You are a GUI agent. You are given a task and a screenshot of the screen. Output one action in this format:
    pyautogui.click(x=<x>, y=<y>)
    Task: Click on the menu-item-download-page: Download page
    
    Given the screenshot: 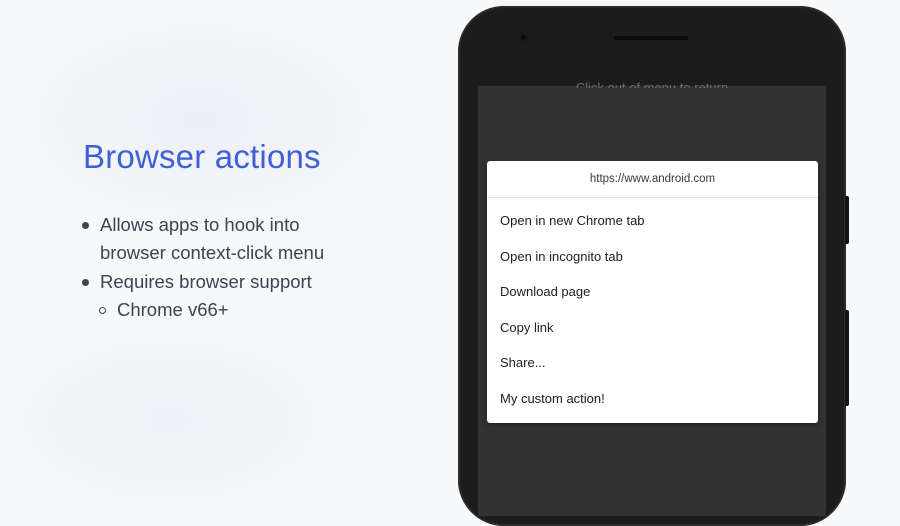 What is the action you would take?
    pyautogui.click(x=545, y=291)
    